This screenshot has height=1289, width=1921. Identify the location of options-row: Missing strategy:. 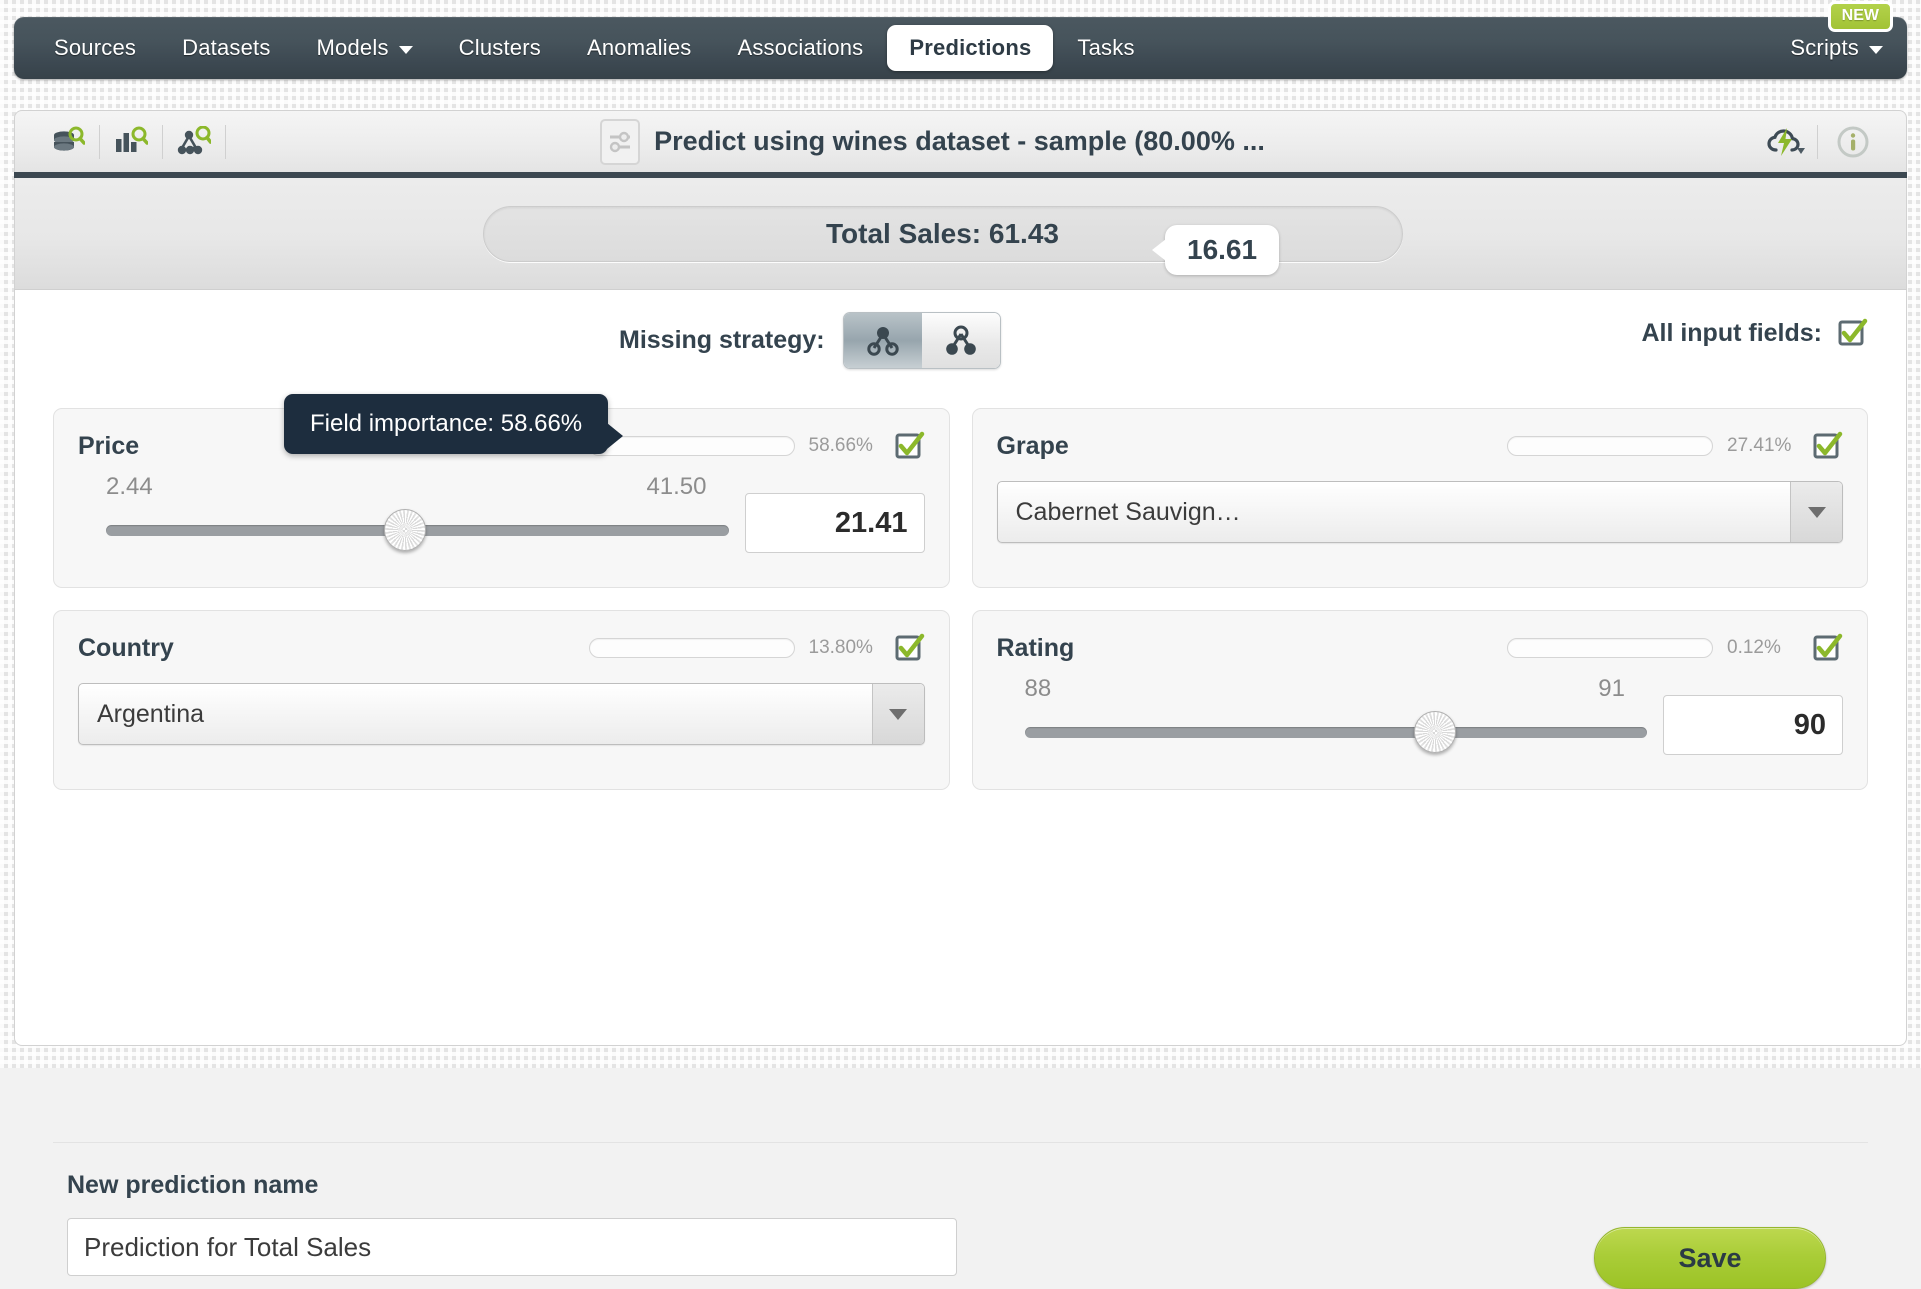
(960, 343).